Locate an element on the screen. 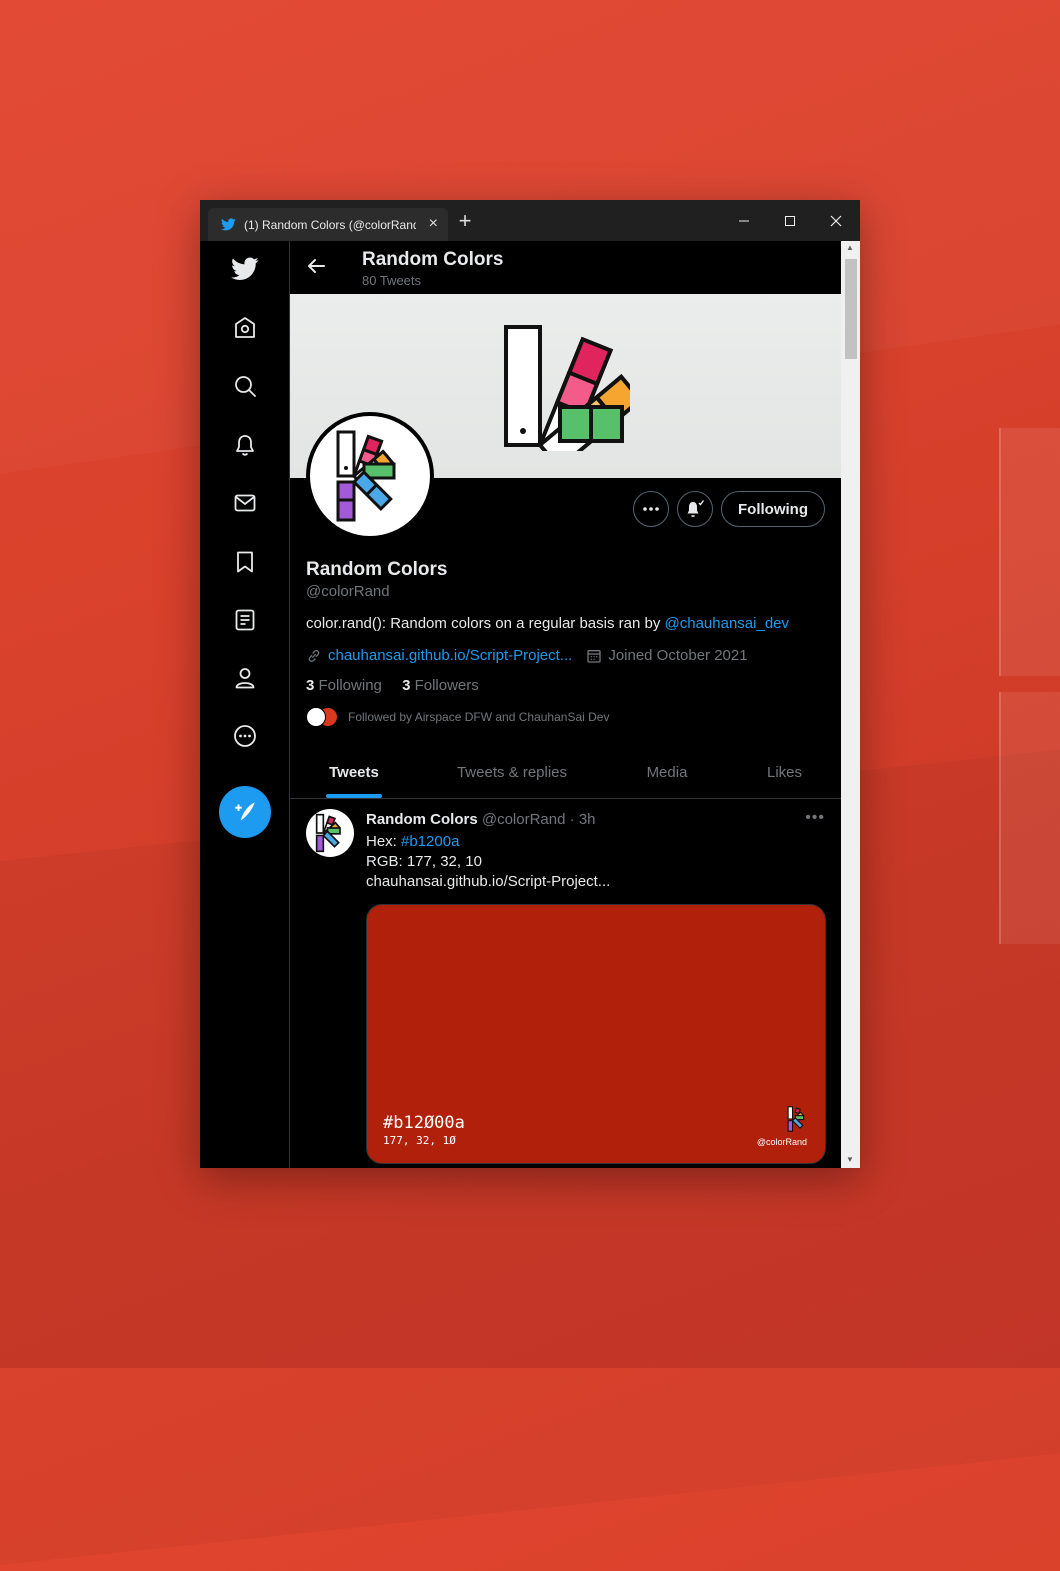 Image resolution: width=1060 pixels, height=1571 pixels. tweet-header: Random Colors @colorRand · 3h is located at coordinates (481, 819).